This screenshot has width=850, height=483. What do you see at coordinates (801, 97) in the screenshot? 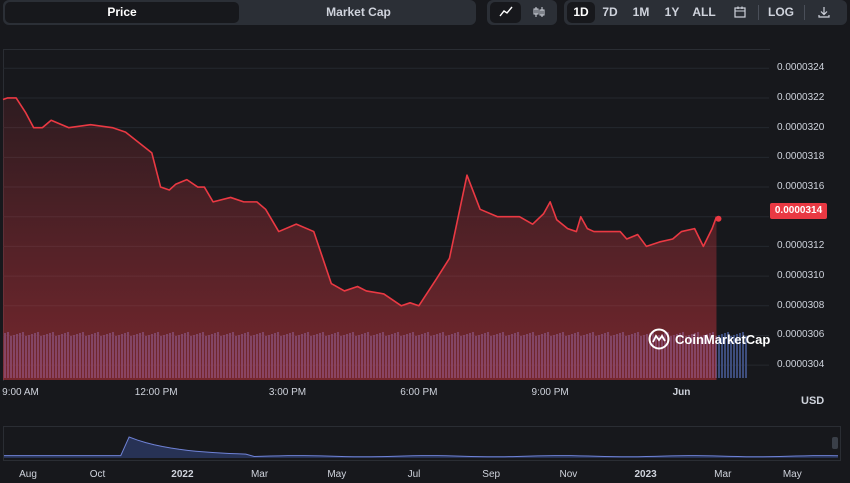
I see `y-tick-label: 0.0000322` at bounding box center [801, 97].